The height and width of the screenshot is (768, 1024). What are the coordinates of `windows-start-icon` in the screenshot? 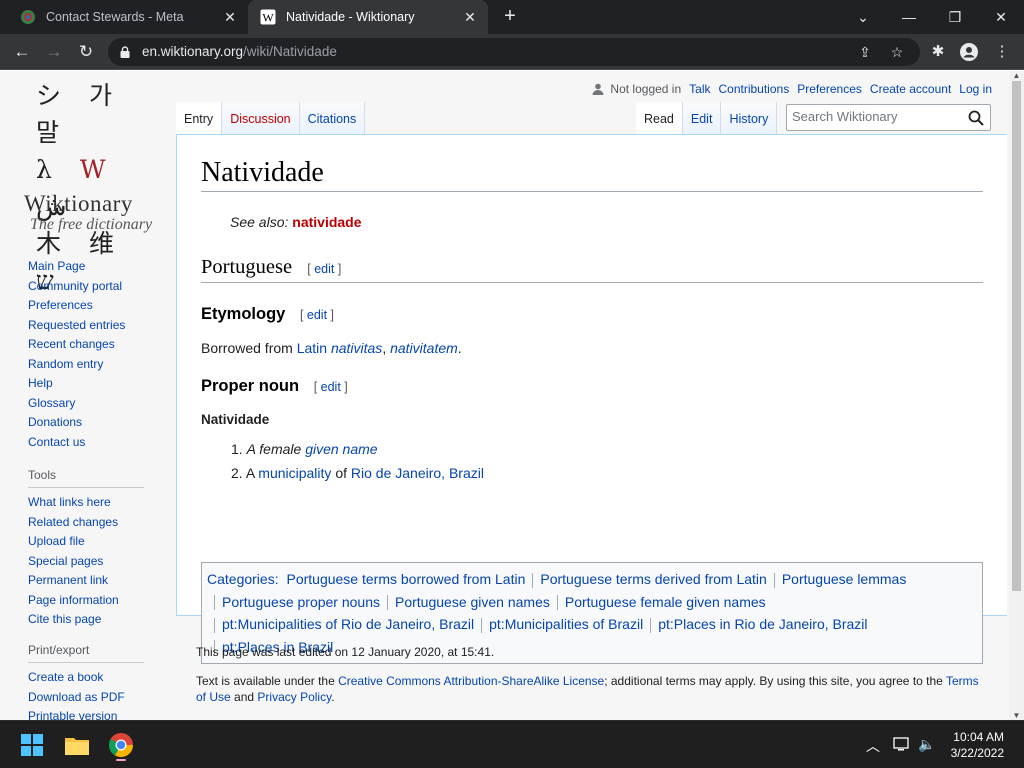 It's located at (32, 745).